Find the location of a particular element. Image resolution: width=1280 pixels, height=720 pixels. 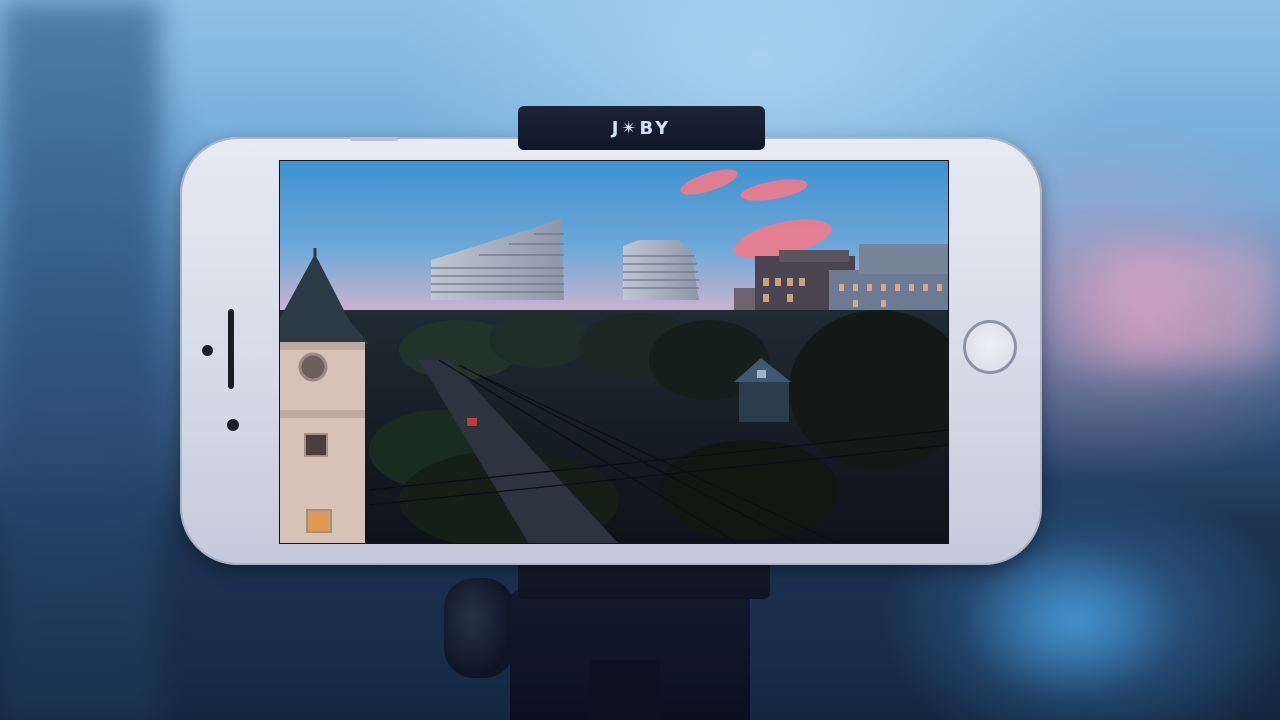

tripod-clamp-top: J✴BY is located at coordinates (641, 128).